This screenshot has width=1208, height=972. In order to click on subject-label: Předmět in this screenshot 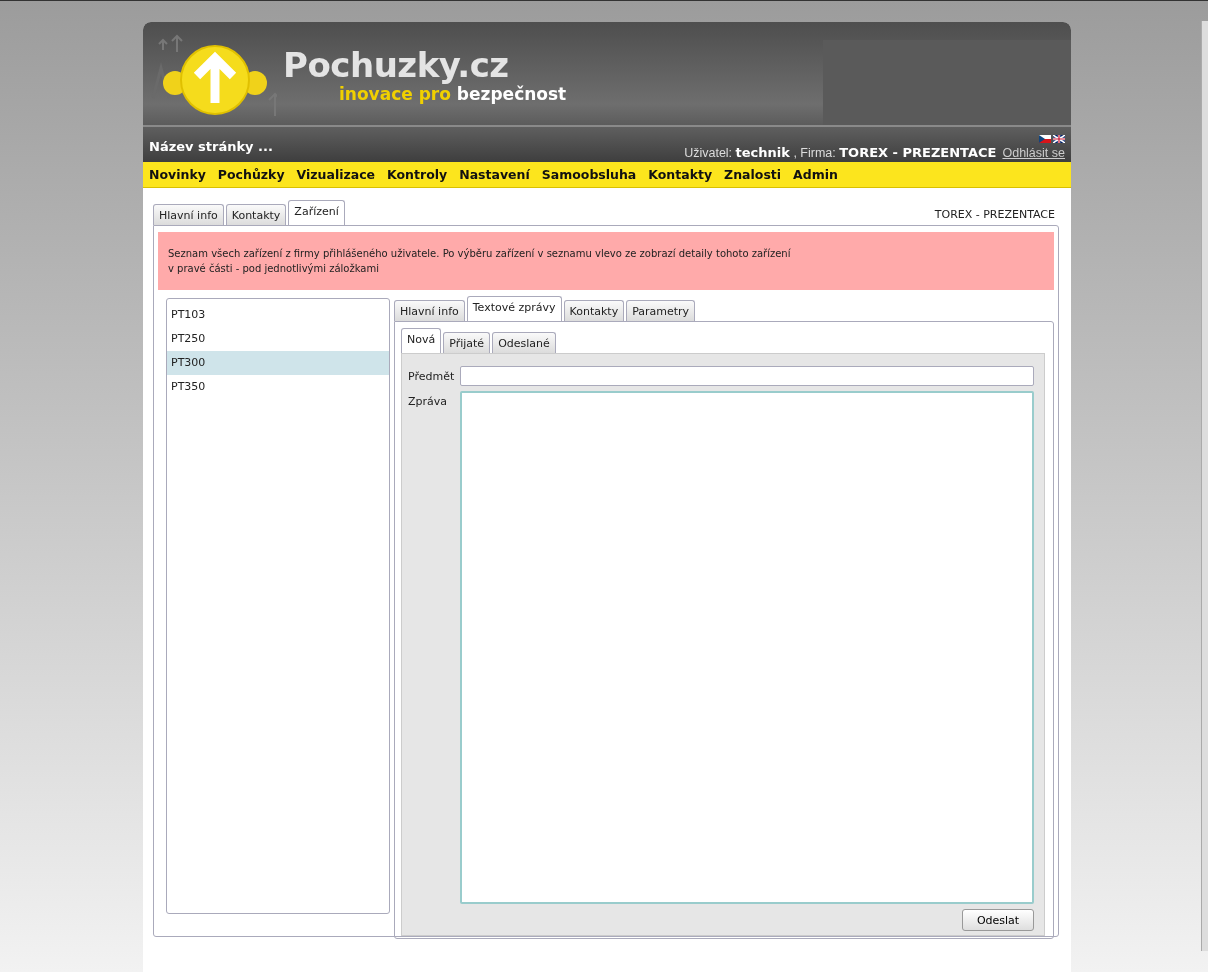, I will do `click(432, 377)`.